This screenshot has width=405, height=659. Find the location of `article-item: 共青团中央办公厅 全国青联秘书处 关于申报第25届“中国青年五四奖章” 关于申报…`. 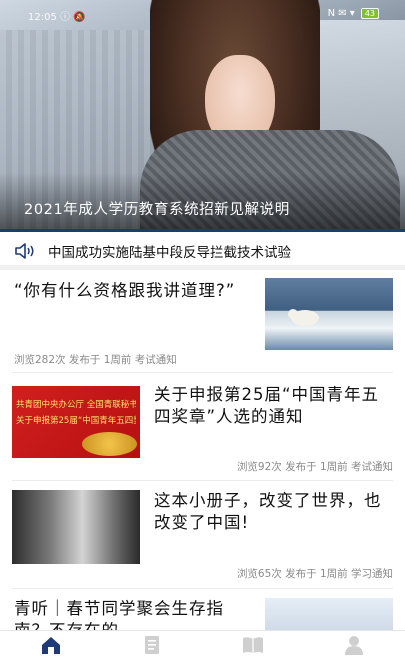

article-item: 共青团中央办公厅 全国青联秘书处 关于申报第25届“中国青年五四奖章” 关于申报… is located at coordinates (202, 430).